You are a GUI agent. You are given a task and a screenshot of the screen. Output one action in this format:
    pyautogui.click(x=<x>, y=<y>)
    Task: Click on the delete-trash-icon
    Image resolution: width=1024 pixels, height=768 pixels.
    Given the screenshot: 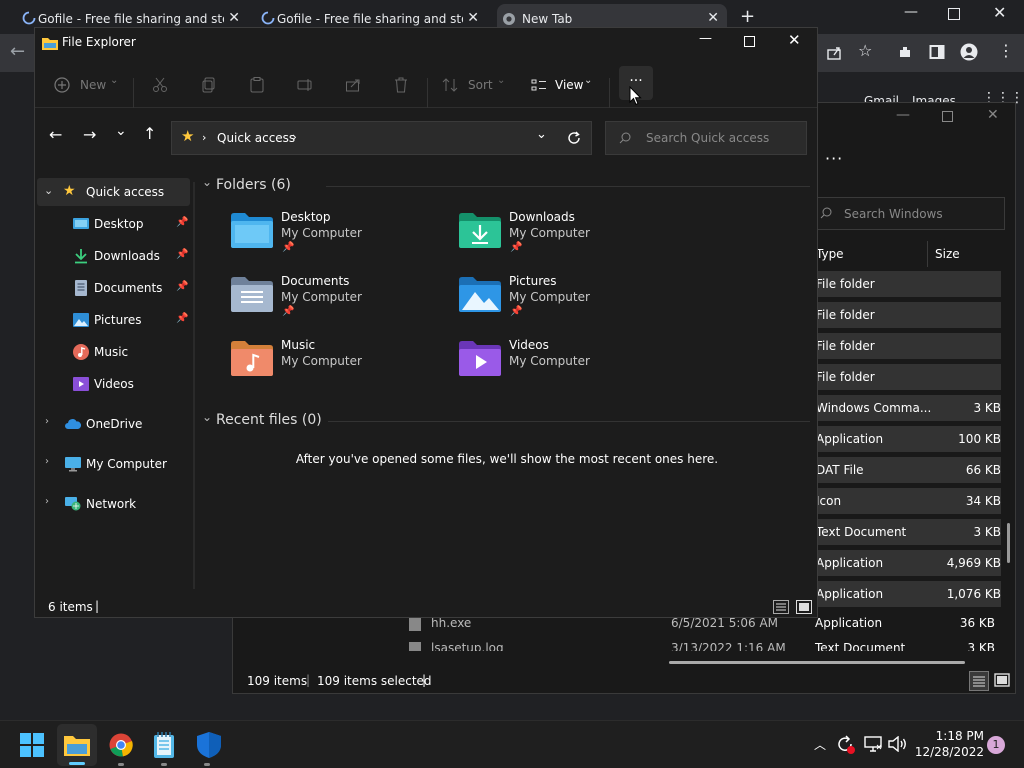 What is the action you would take?
    pyautogui.click(x=401, y=85)
    